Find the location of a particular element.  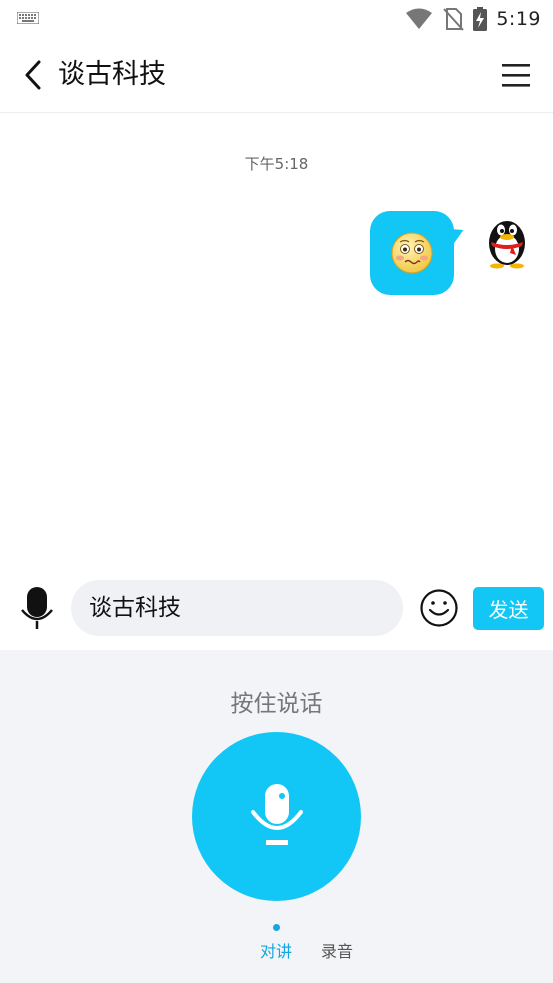

tab-record: 录音 is located at coordinates (337, 950).